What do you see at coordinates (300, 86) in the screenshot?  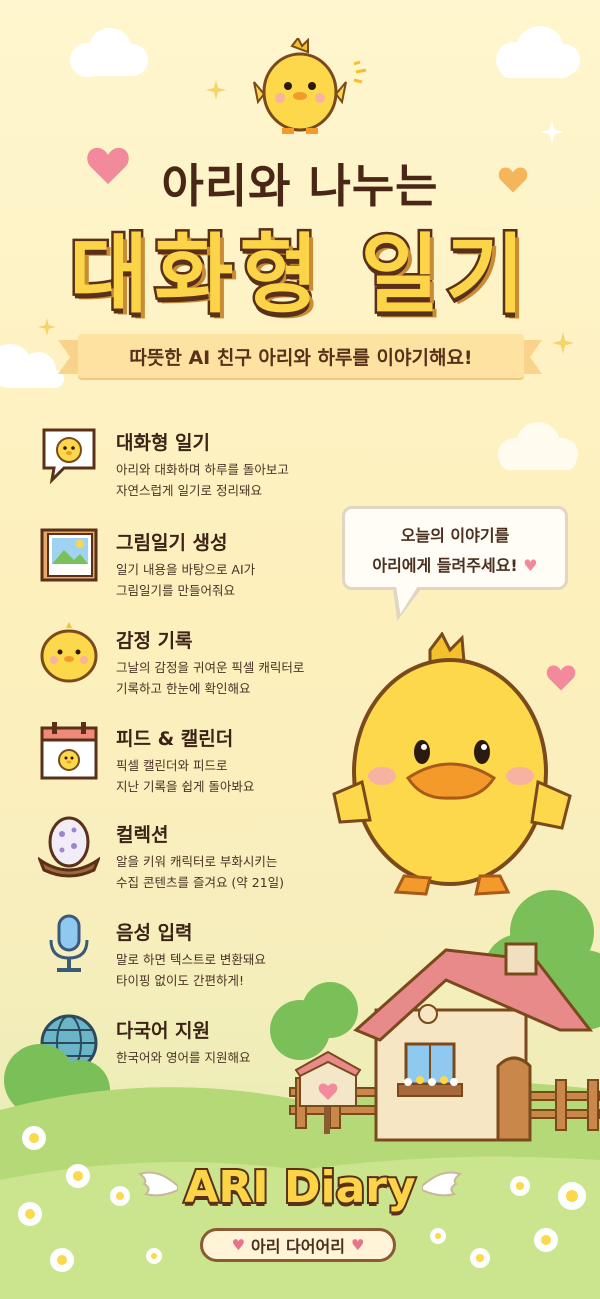 I see `chick-mascot-small` at bounding box center [300, 86].